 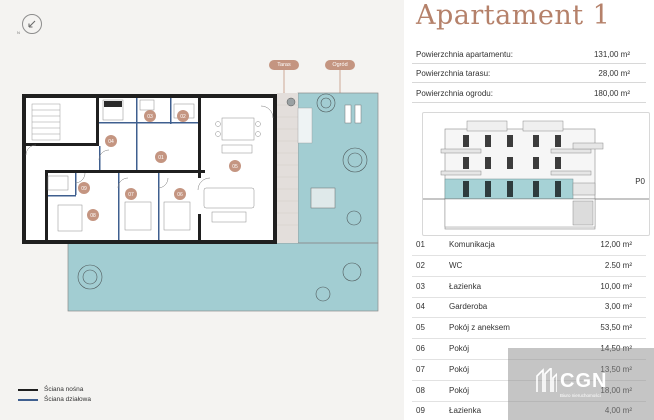 I want to click on room-area: 3,00 m², so click(x=618, y=307).